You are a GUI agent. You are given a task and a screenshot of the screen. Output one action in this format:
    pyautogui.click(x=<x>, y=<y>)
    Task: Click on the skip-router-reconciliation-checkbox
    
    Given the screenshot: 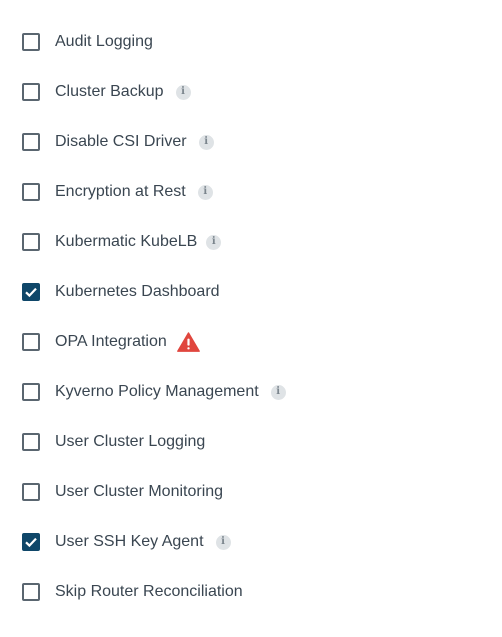 What is the action you would take?
    pyautogui.click(x=31, y=592)
    